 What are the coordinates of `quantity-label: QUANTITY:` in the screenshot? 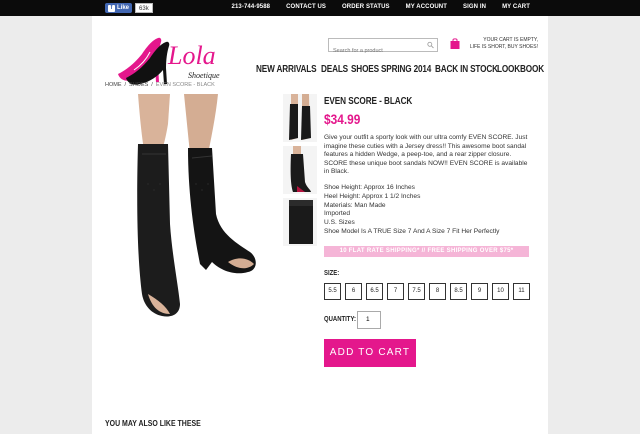 It's located at (340, 320).